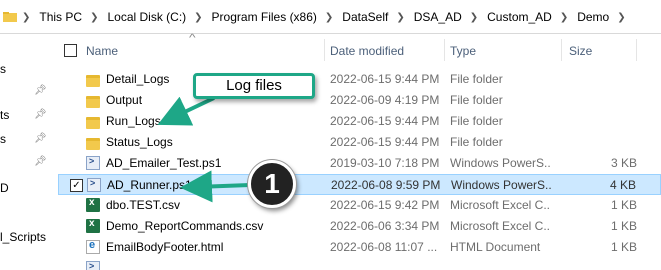  I want to click on breadcrumb-item-dsa-ad: DSA_AD, so click(438, 17).